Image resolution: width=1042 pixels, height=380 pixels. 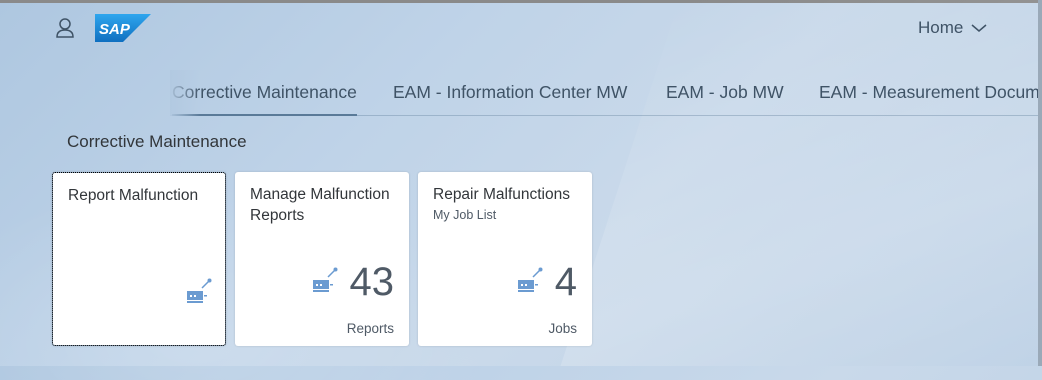 I want to click on tile-manage-malfunction-reports: Manage Malfunction Reports 43 Reports, so click(x=322, y=259).